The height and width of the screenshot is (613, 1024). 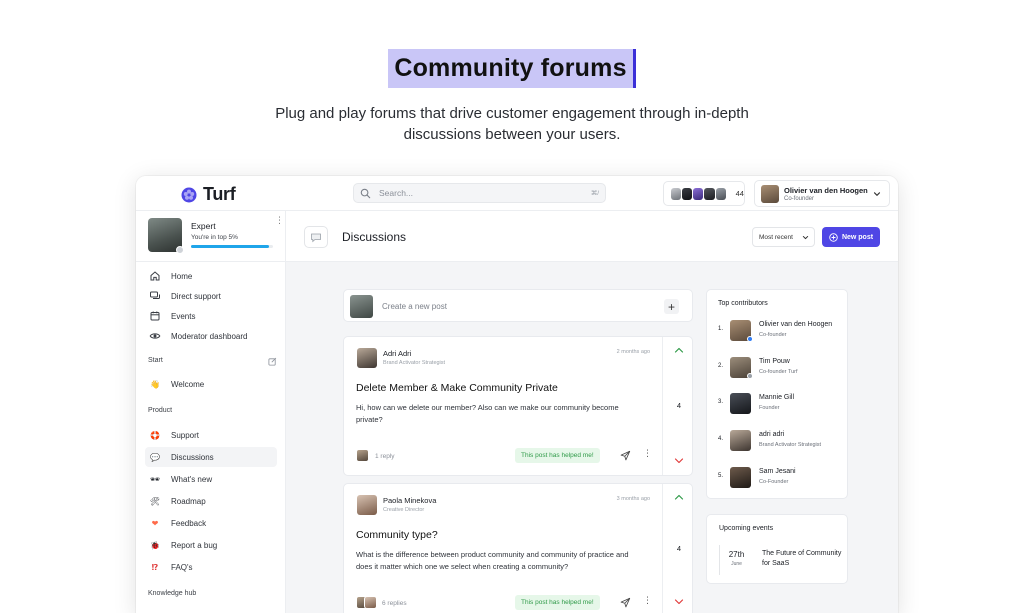 I want to click on chat-icon, so click(x=155, y=295).